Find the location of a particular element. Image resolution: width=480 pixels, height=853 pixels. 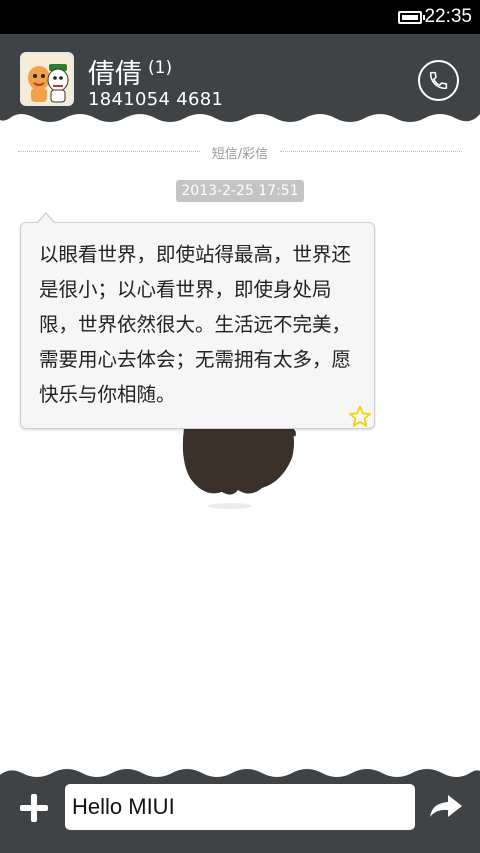

conversation-header: 倩倩 (1) 1841054 4681 is located at coordinates (240, 80).